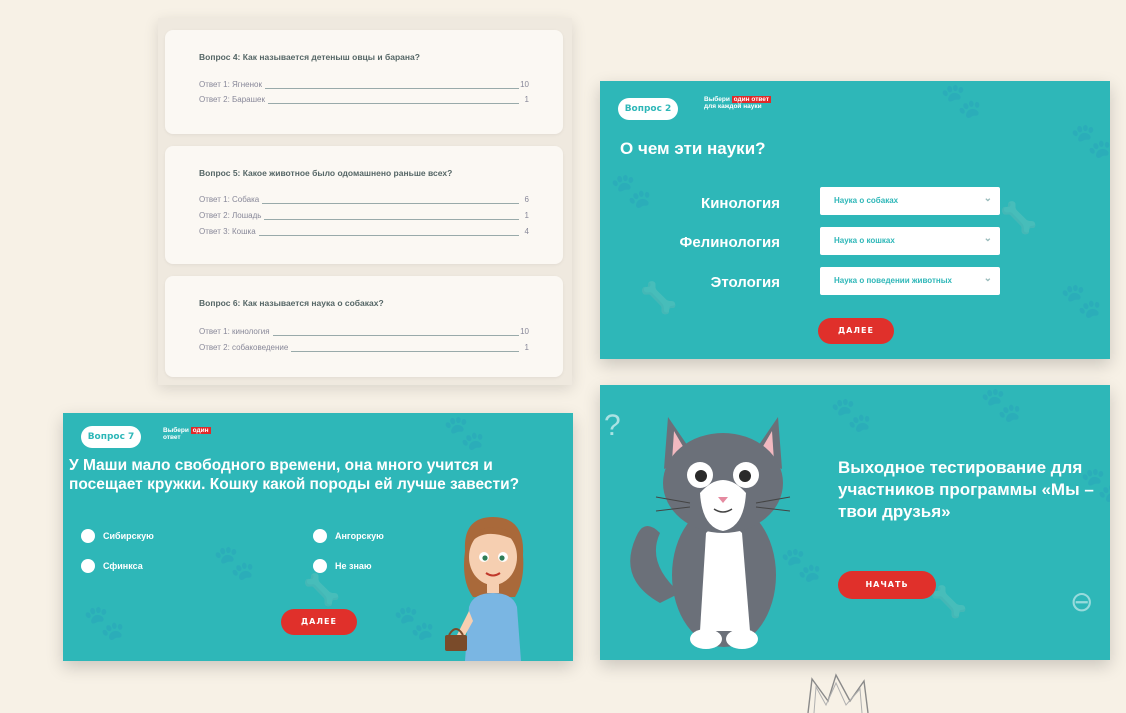 This screenshot has height=713, width=1126. What do you see at coordinates (710, 533) in the screenshot?
I see `cat-illustration` at bounding box center [710, 533].